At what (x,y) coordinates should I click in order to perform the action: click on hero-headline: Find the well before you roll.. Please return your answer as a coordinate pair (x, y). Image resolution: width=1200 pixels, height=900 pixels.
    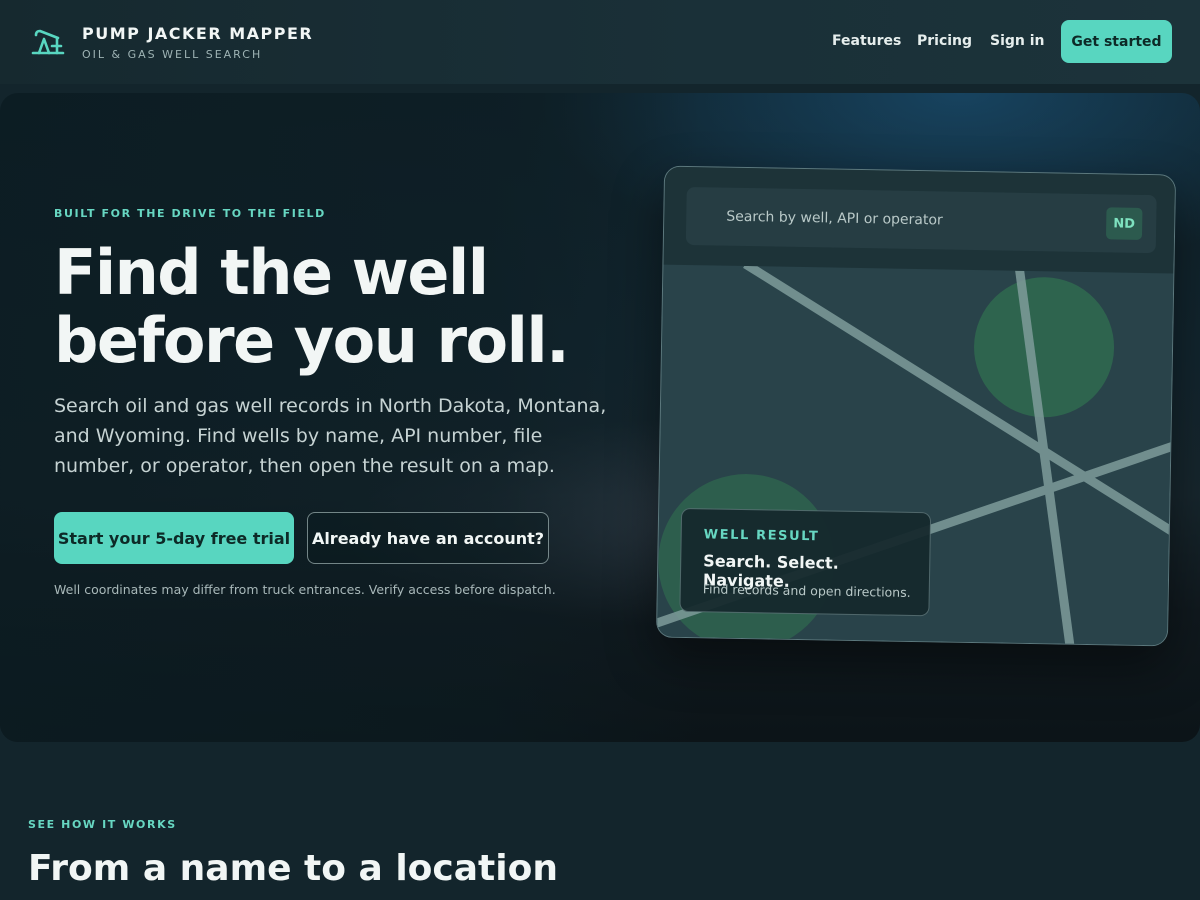
    Looking at the image, I should click on (334, 307).